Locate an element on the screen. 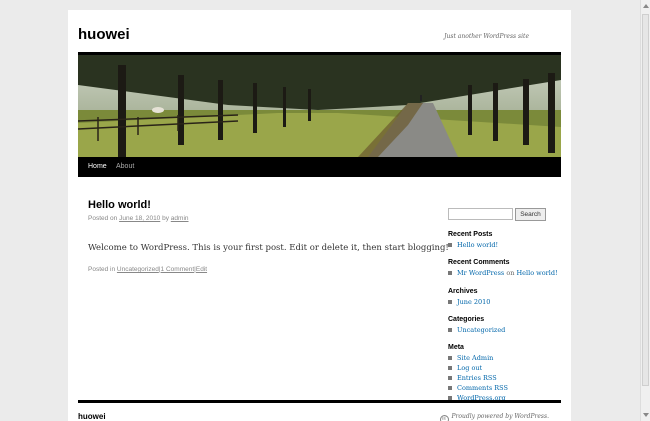 This screenshot has width=650, height=421. nav-item-about: About is located at coordinates (125, 166).